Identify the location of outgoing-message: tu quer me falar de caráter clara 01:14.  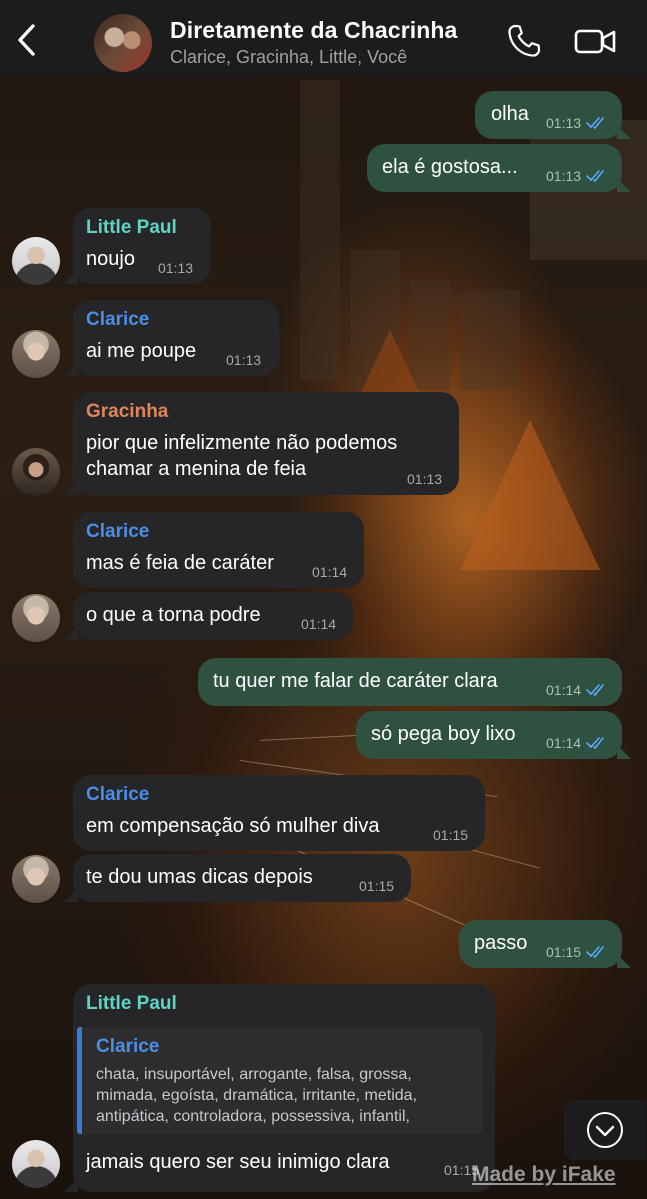
(410, 682).